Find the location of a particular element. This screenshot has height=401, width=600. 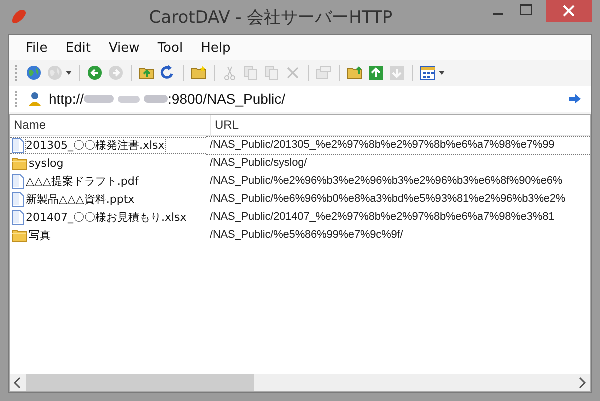

column-header: URL is located at coordinates (400, 125).